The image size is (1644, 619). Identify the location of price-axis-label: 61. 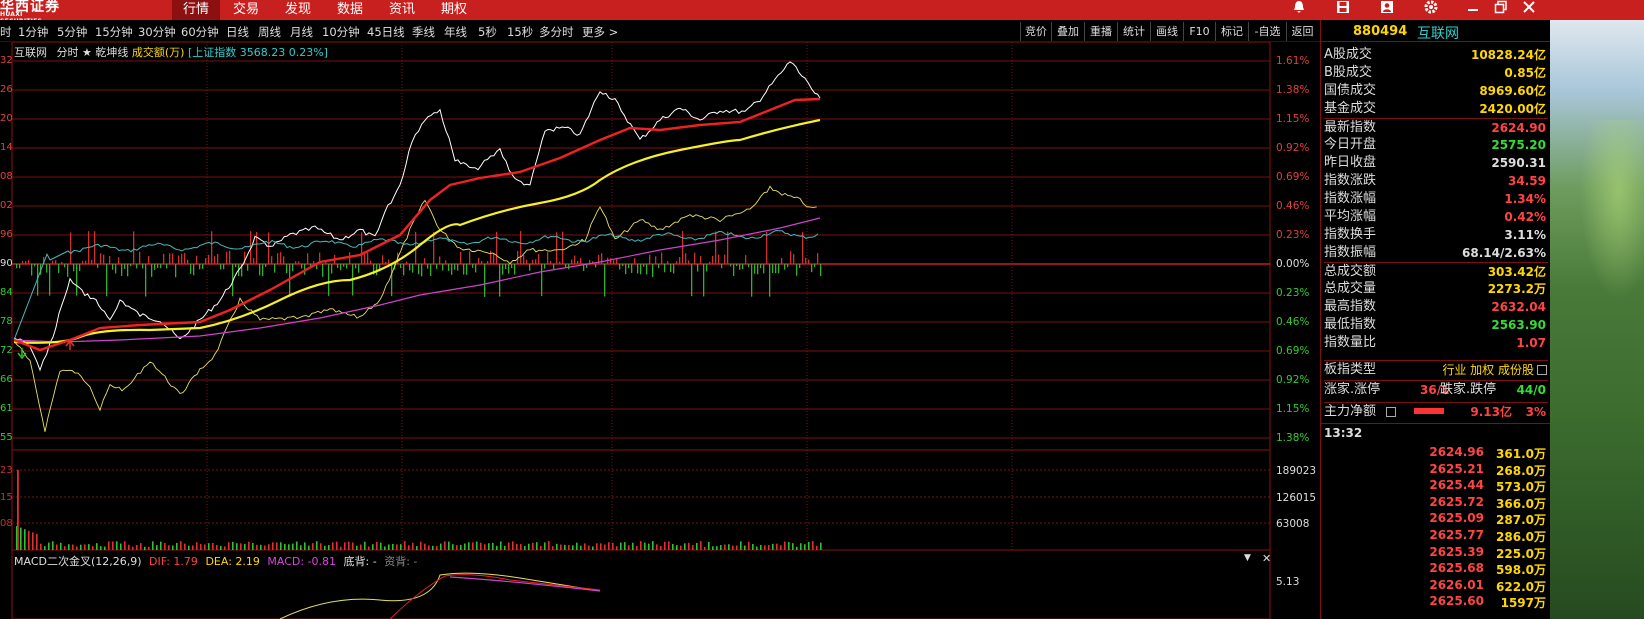
(6, 408).